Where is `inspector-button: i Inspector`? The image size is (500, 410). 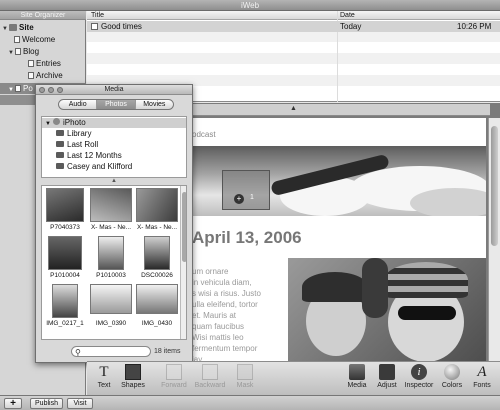 inspector-button: i Inspector is located at coordinates (419, 376).